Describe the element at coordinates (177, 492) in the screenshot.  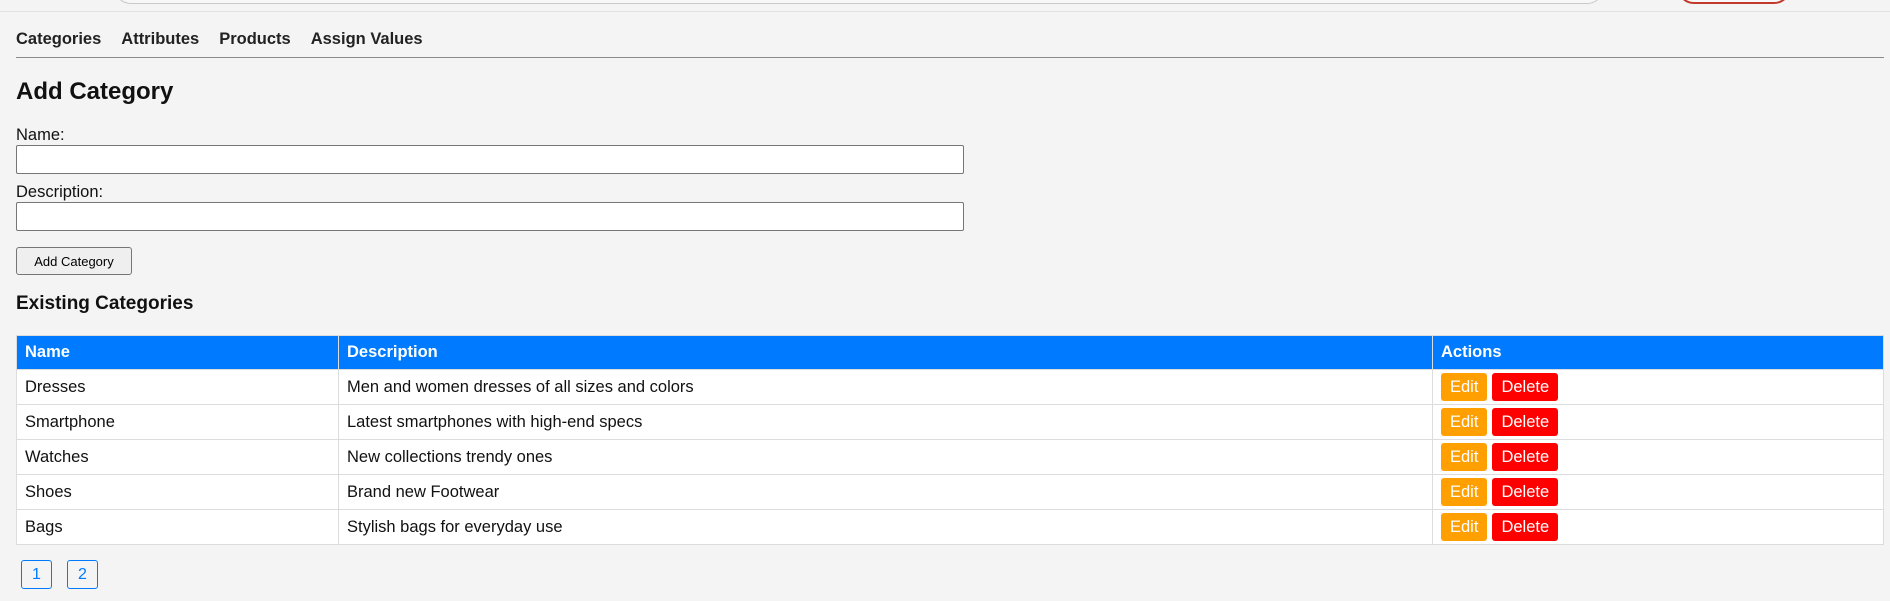
I see `category-name: Shoes` at that location.